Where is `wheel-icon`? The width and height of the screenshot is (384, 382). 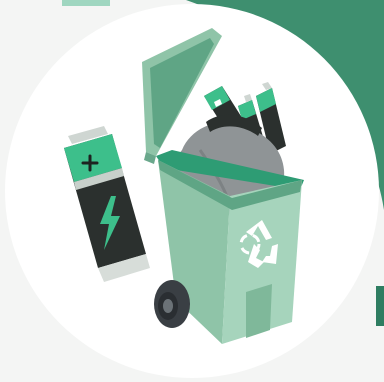 wheel-icon is located at coordinates (172, 304).